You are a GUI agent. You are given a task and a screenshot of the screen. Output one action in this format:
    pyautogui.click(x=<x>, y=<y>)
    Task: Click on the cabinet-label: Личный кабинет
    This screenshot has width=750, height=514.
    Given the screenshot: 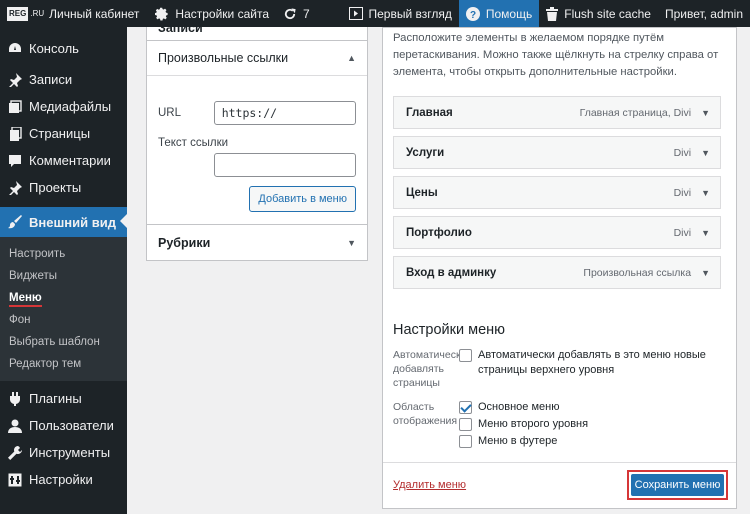 What is the action you would take?
    pyautogui.click(x=94, y=13)
    